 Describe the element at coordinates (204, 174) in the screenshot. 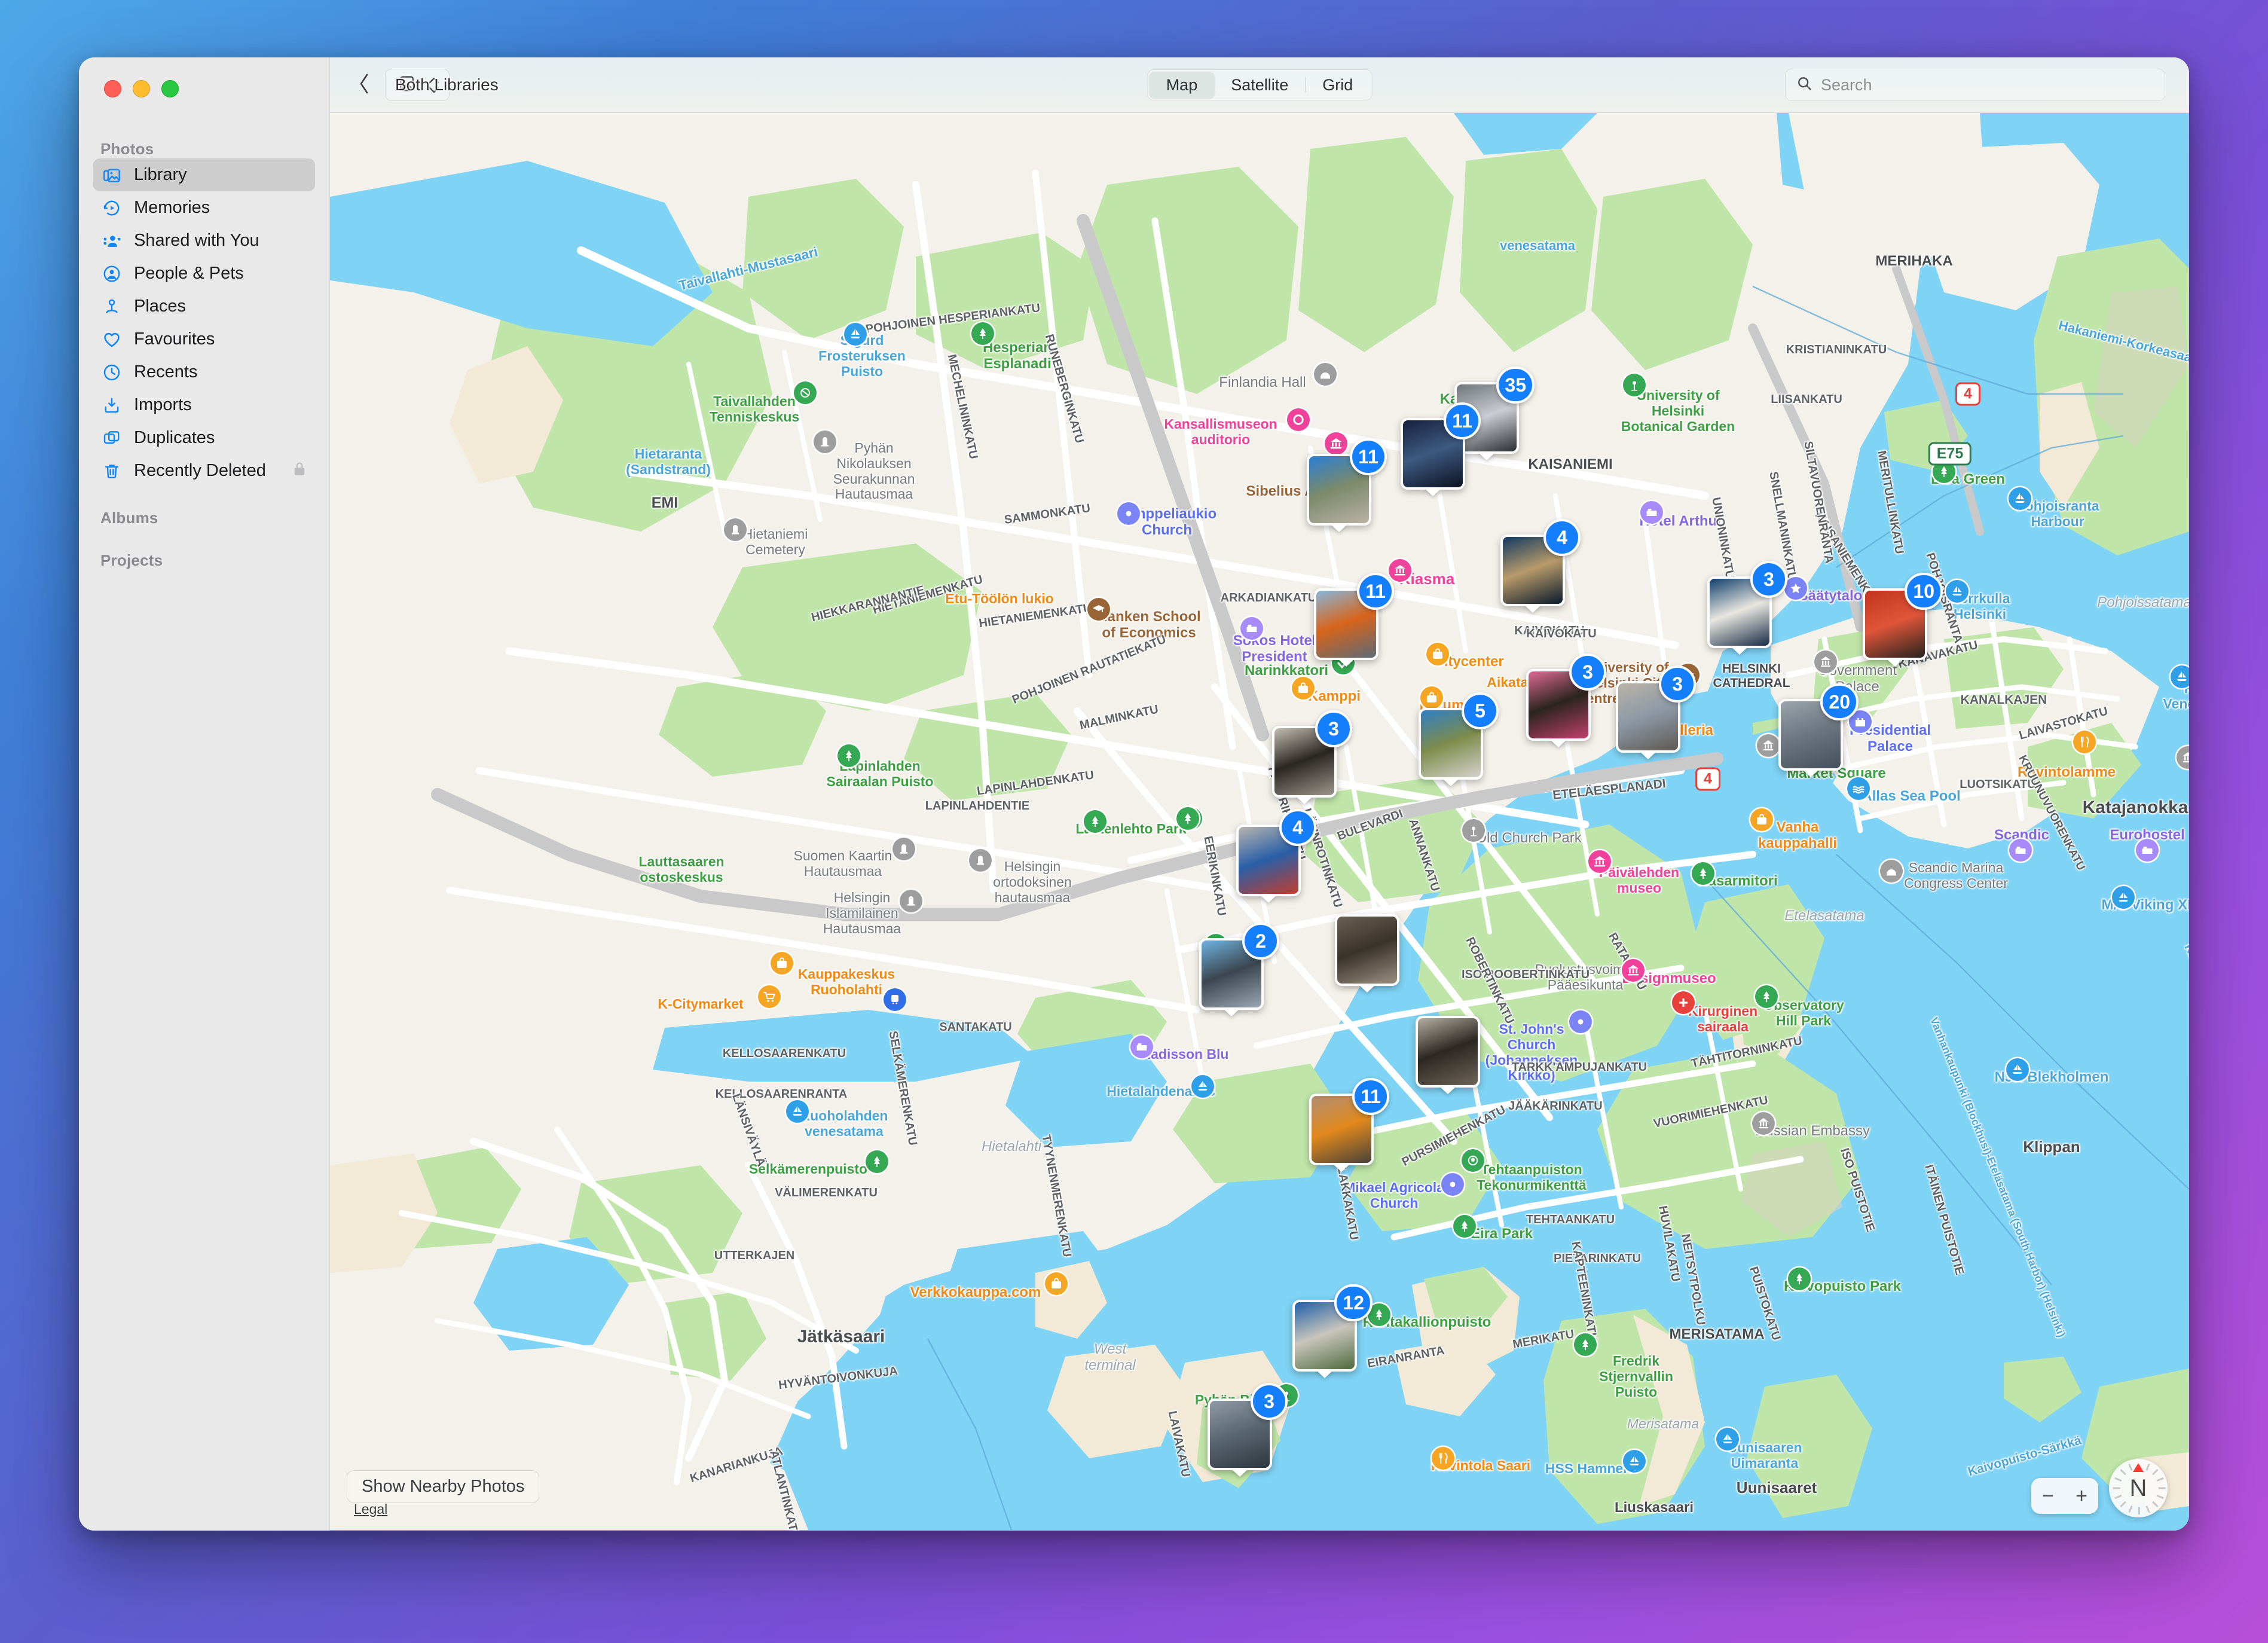

I see `sidebar-item-library: Library` at that location.